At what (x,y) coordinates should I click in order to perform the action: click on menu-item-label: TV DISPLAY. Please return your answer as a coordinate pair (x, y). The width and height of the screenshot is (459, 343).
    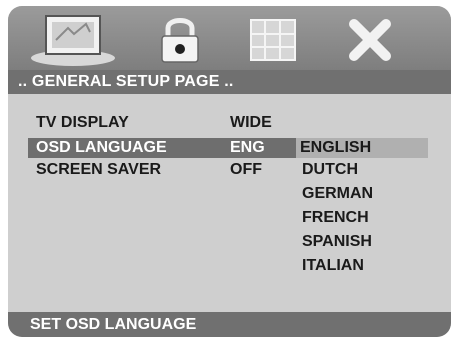
    Looking at the image, I should click on (82, 122).